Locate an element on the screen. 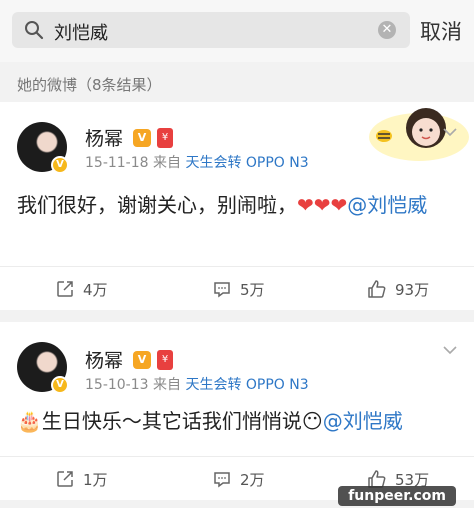 The image size is (474, 508). search-input: 刘恺威 ✕ is located at coordinates (211, 30).